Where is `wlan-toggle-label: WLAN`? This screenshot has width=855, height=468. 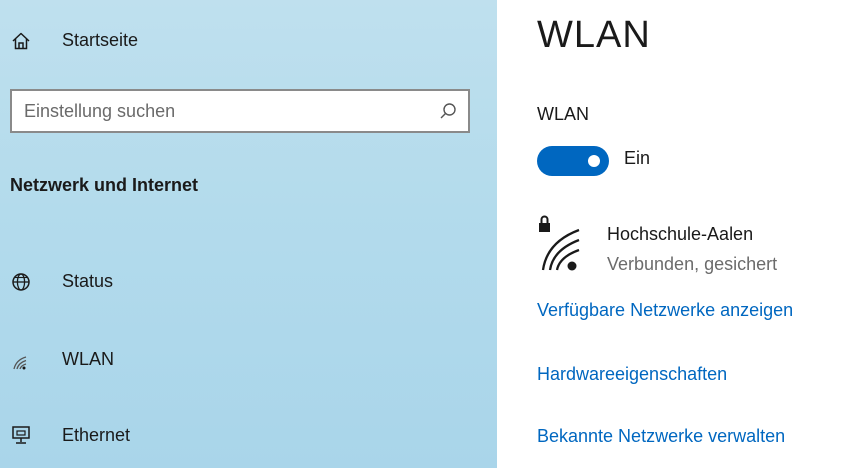
wlan-toggle-label: WLAN is located at coordinates (563, 114).